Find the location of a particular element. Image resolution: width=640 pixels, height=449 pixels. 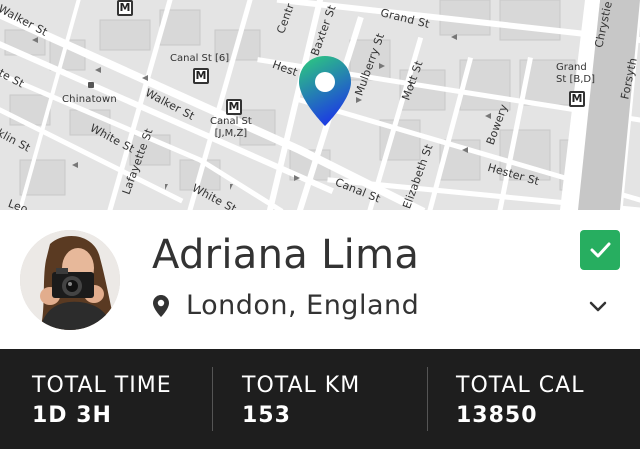

stat-label: TOTAL TIME is located at coordinates (102, 385).